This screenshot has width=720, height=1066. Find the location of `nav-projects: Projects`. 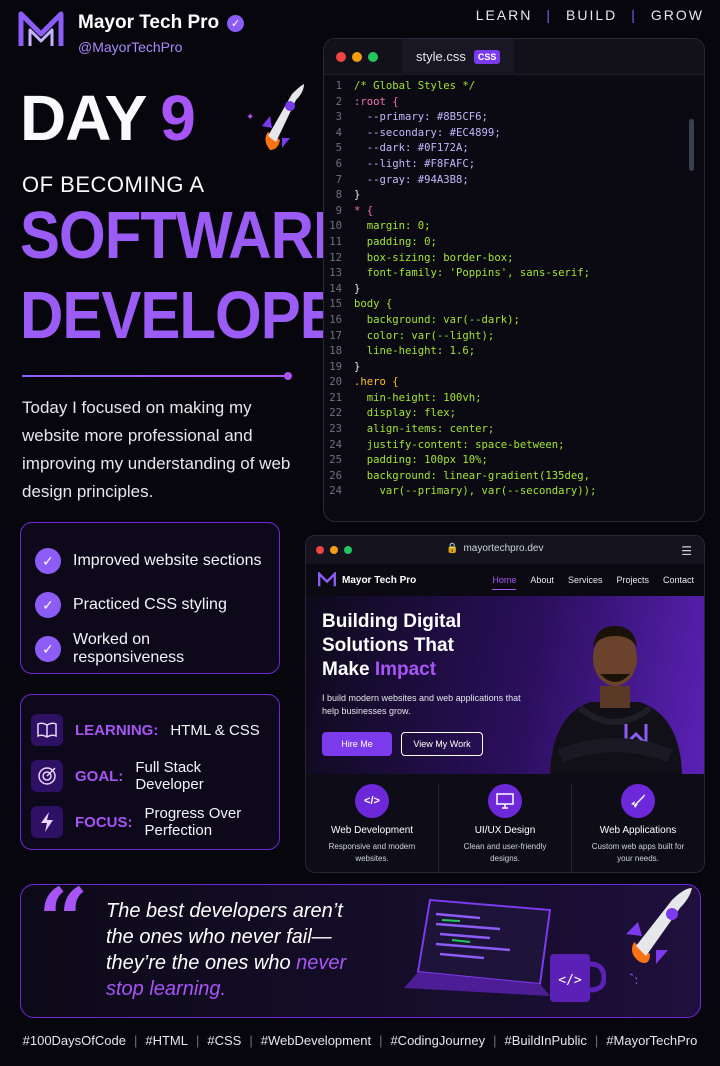

nav-projects: Projects is located at coordinates (632, 580).